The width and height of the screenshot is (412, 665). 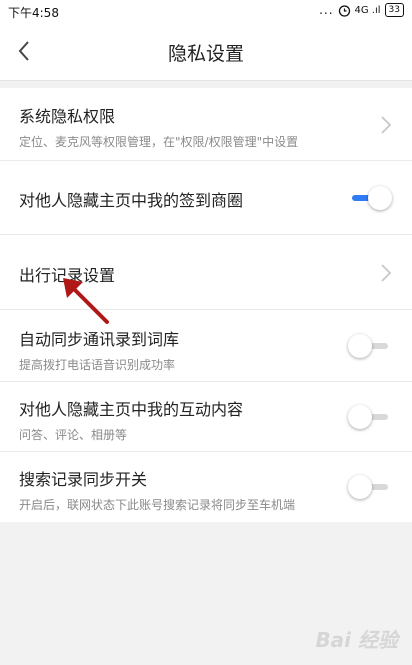 I want to click on row-subtitle: 开启后，联网状态下此账号搜索记录将同步至车机端, so click(x=157, y=505).